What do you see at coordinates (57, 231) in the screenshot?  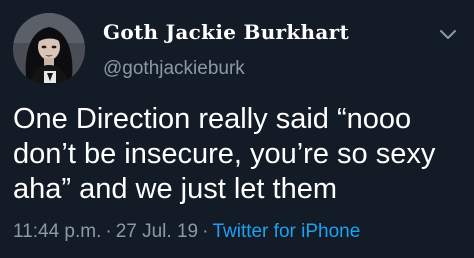 I see `tweet-time: 11:44 p.m.` at bounding box center [57, 231].